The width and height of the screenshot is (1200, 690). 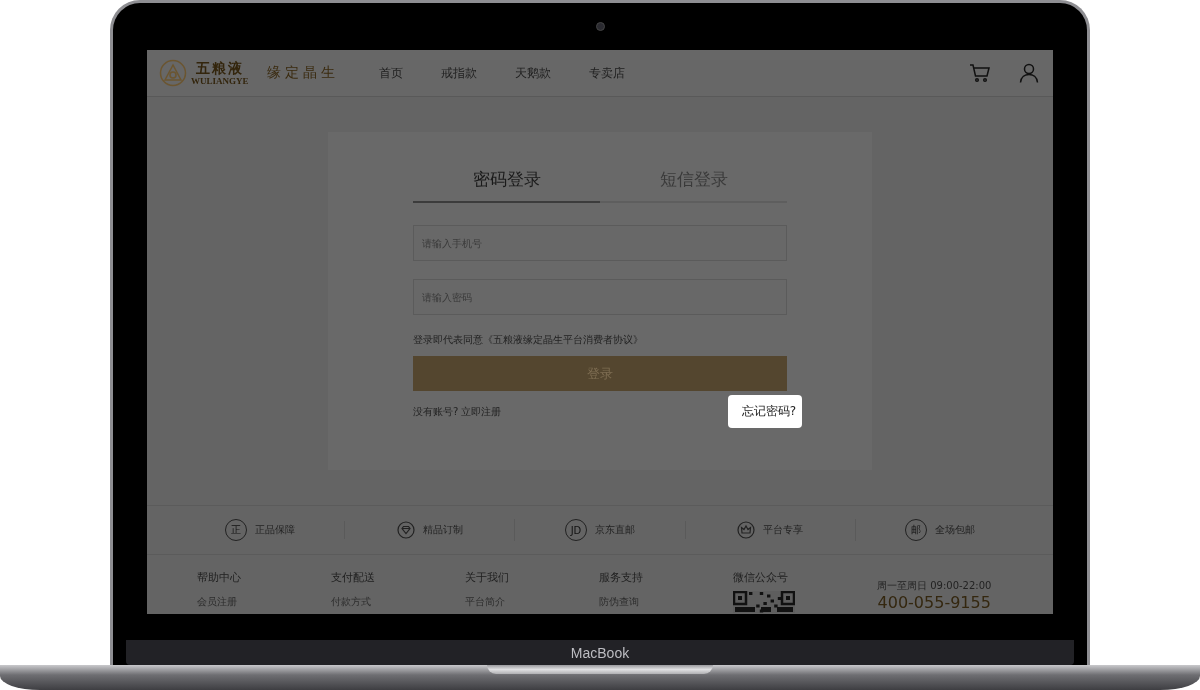 What do you see at coordinates (934, 603) in the screenshot?
I see `phone-number: 400-055-9155` at bounding box center [934, 603].